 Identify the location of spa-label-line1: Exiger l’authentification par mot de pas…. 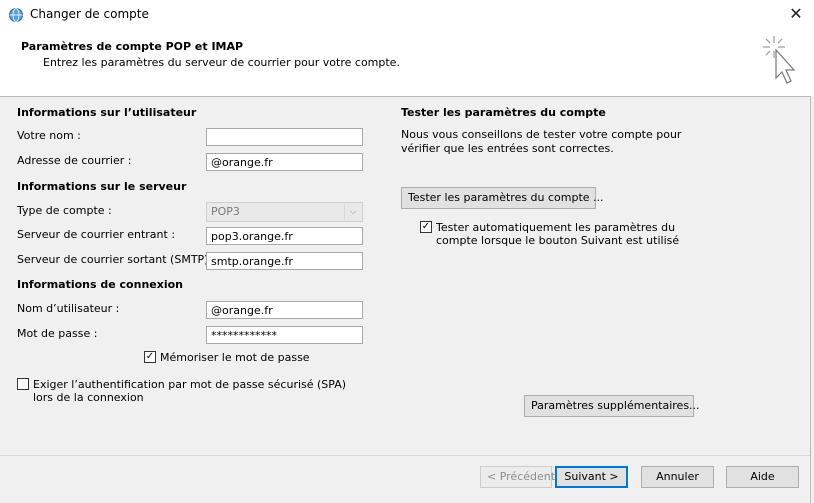
(190, 384).